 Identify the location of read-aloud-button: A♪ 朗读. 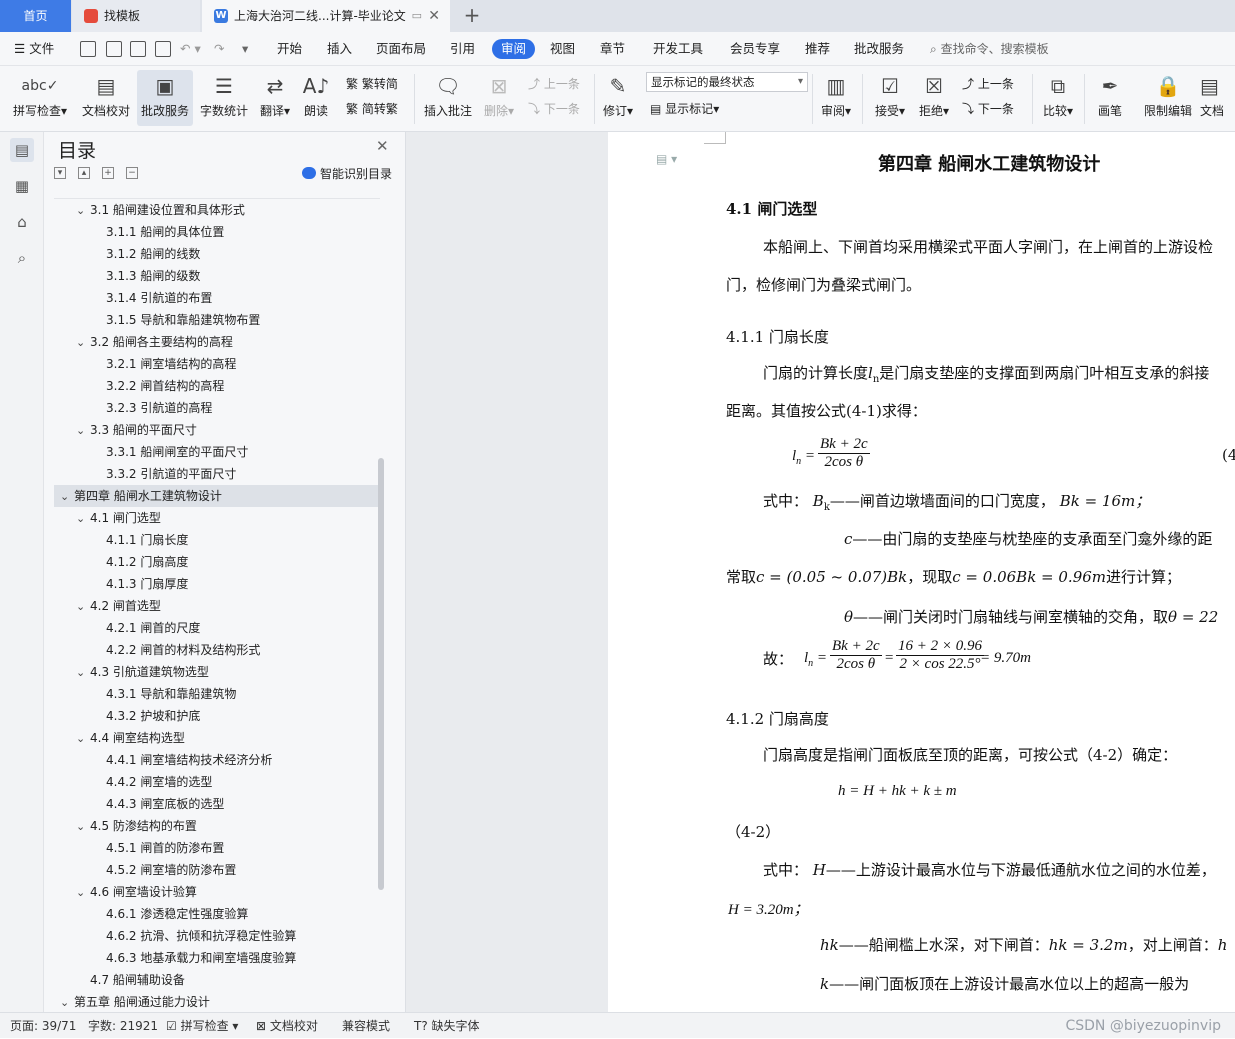
(316, 98).